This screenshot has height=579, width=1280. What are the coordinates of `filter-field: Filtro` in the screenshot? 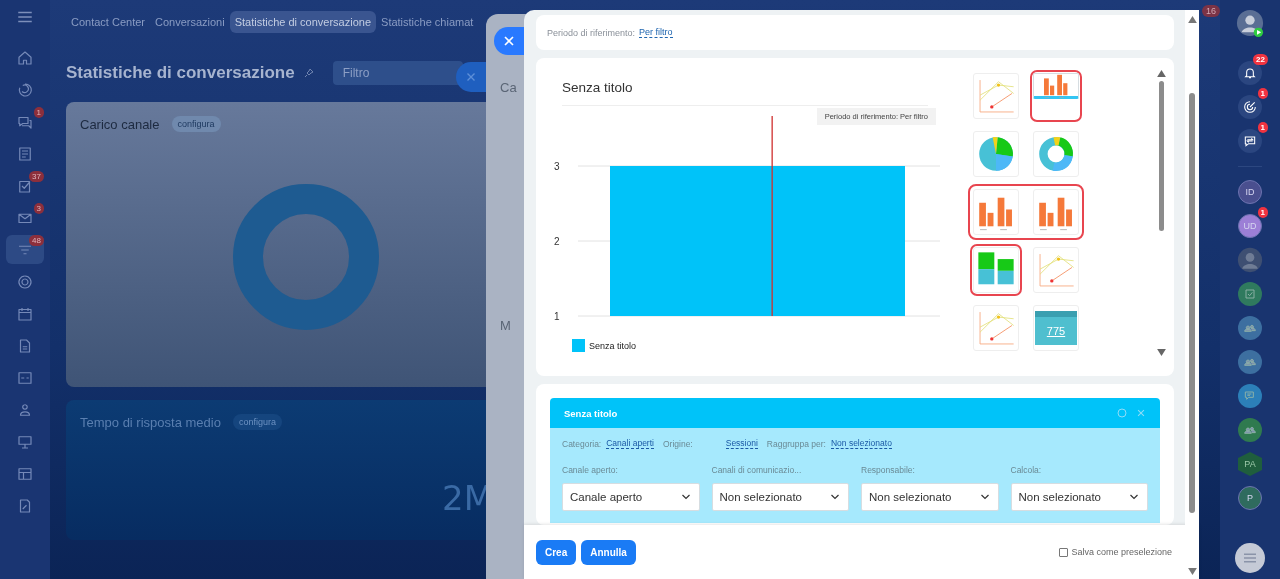 It's located at (397, 73).